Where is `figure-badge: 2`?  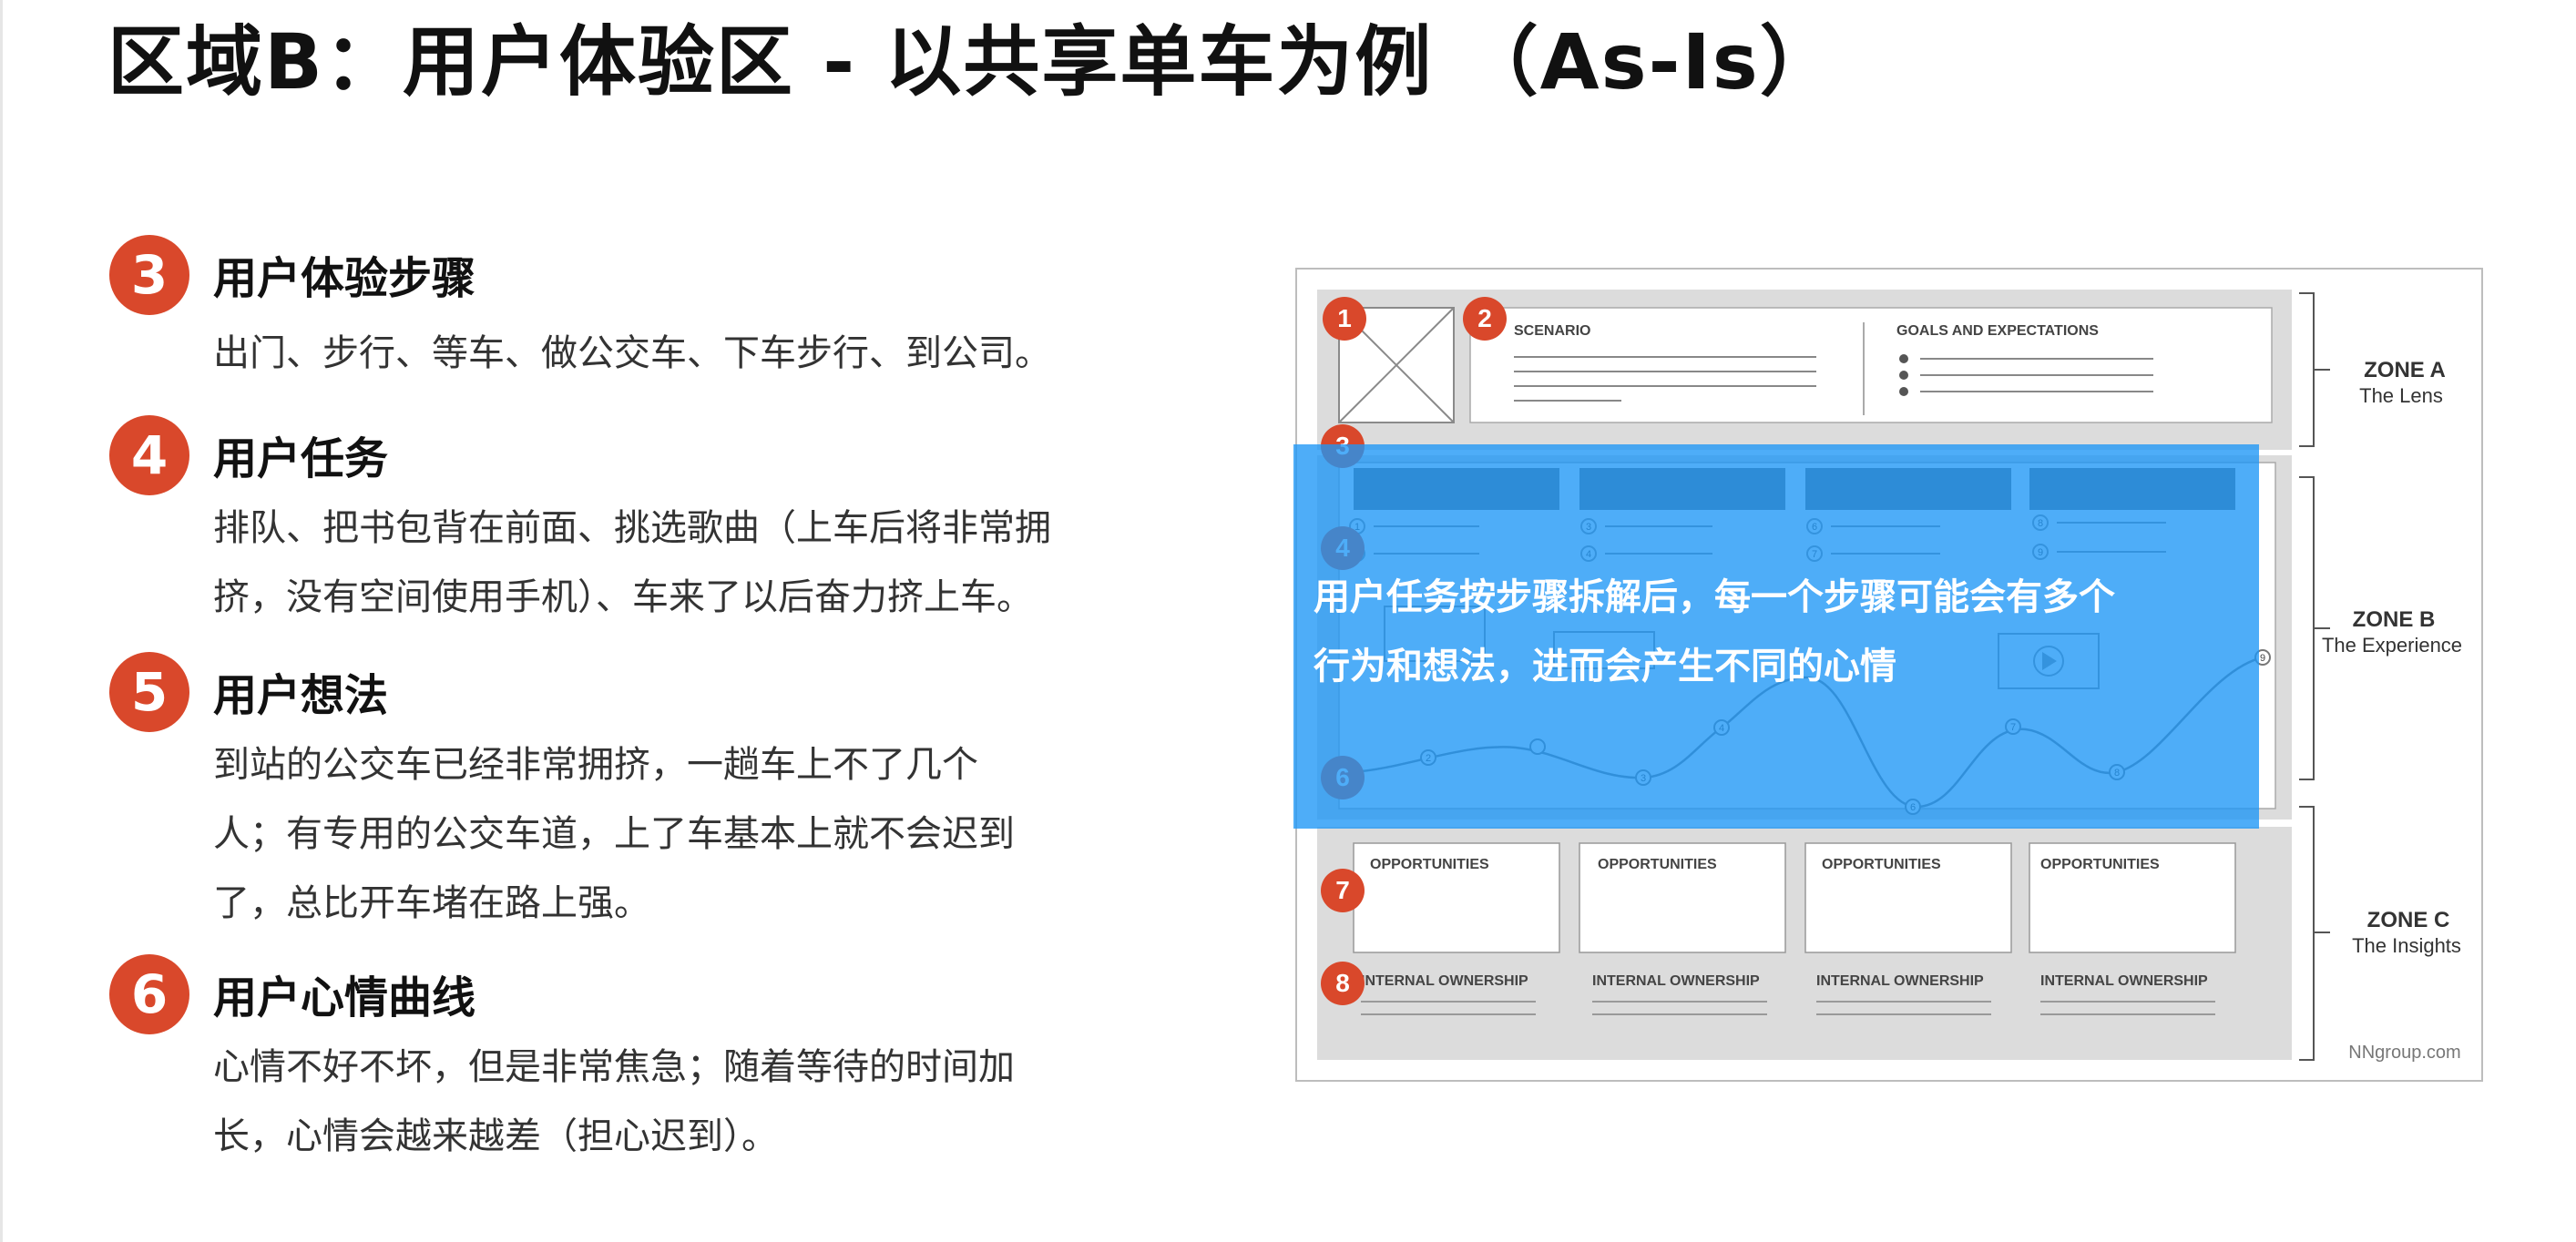
figure-badge: 2 is located at coordinates (1484, 318).